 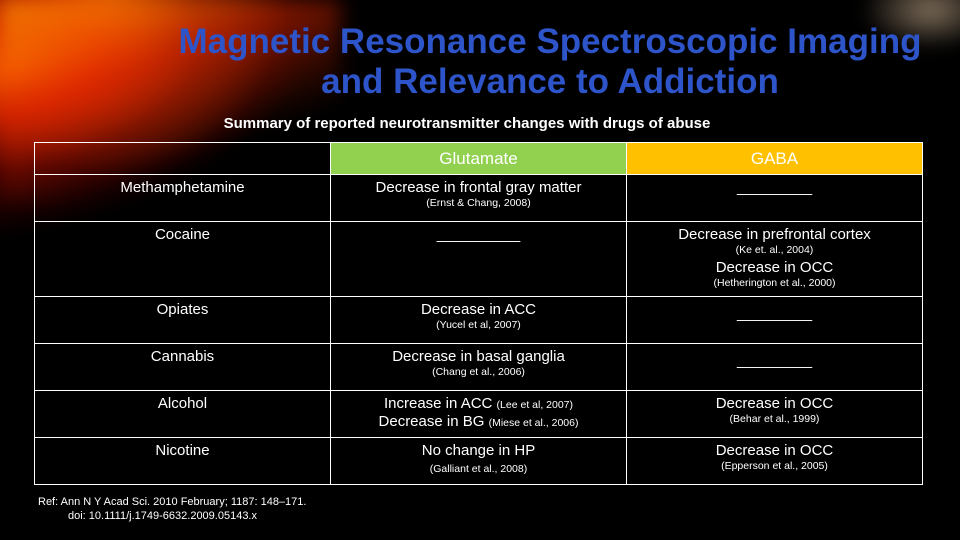 What do you see at coordinates (182, 403) in the screenshot?
I see `drug-name: Alcohol` at bounding box center [182, 403].